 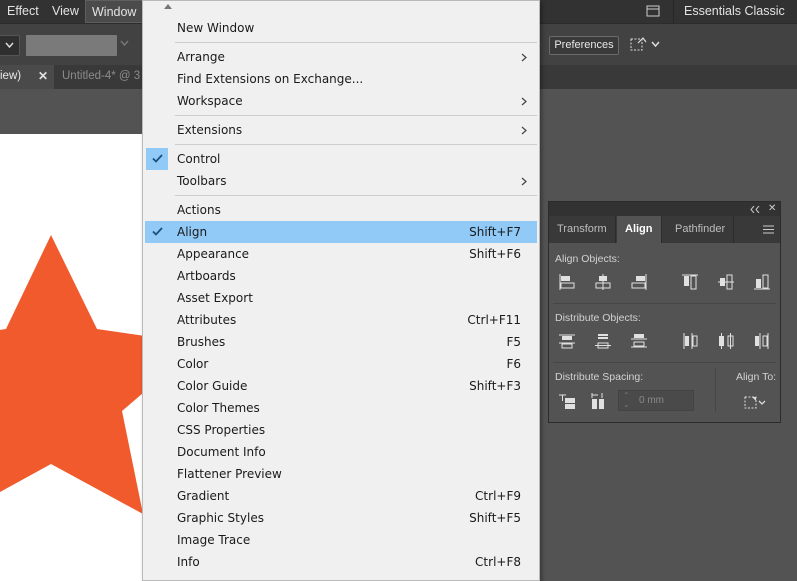 What do you see at coordinates (626, 400) in the screenshot?
I see `stepper-icon: ⌃ ⌄` at bounding box center [626, 400].